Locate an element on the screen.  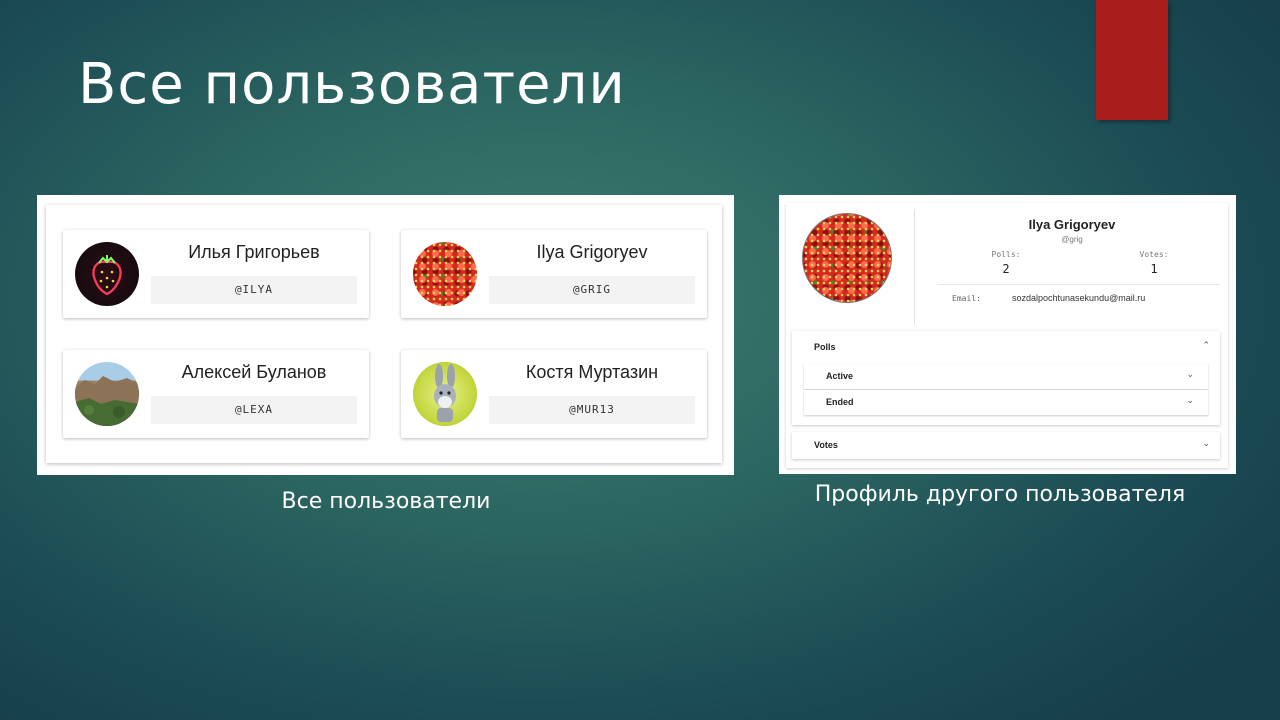
profile-handle: @grig is located at coordinates (1072, 239).